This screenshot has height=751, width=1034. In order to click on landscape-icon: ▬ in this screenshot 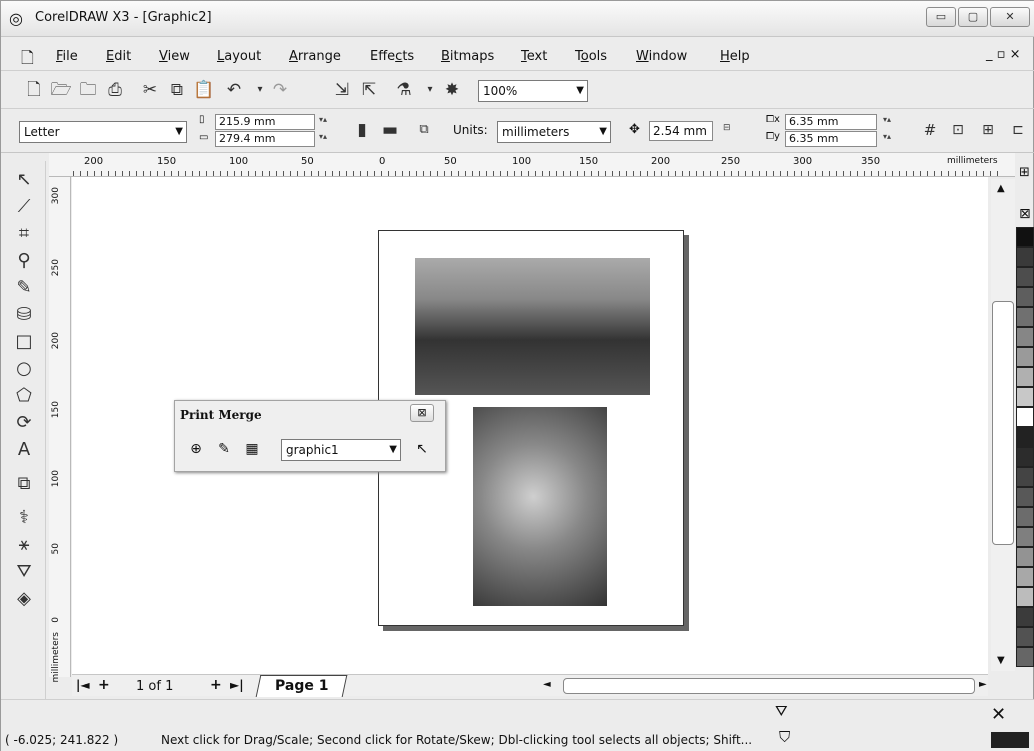, I will do `click(390, 130)`.